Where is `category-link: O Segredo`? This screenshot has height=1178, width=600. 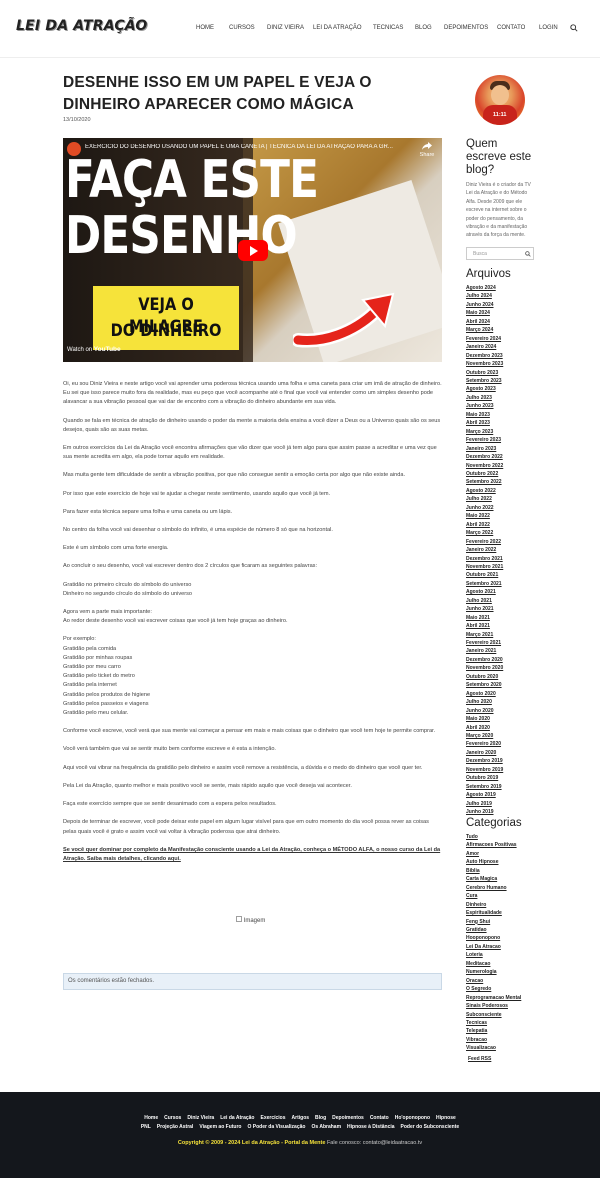 category-link: O Segredo is located at coordinates (506, 989).